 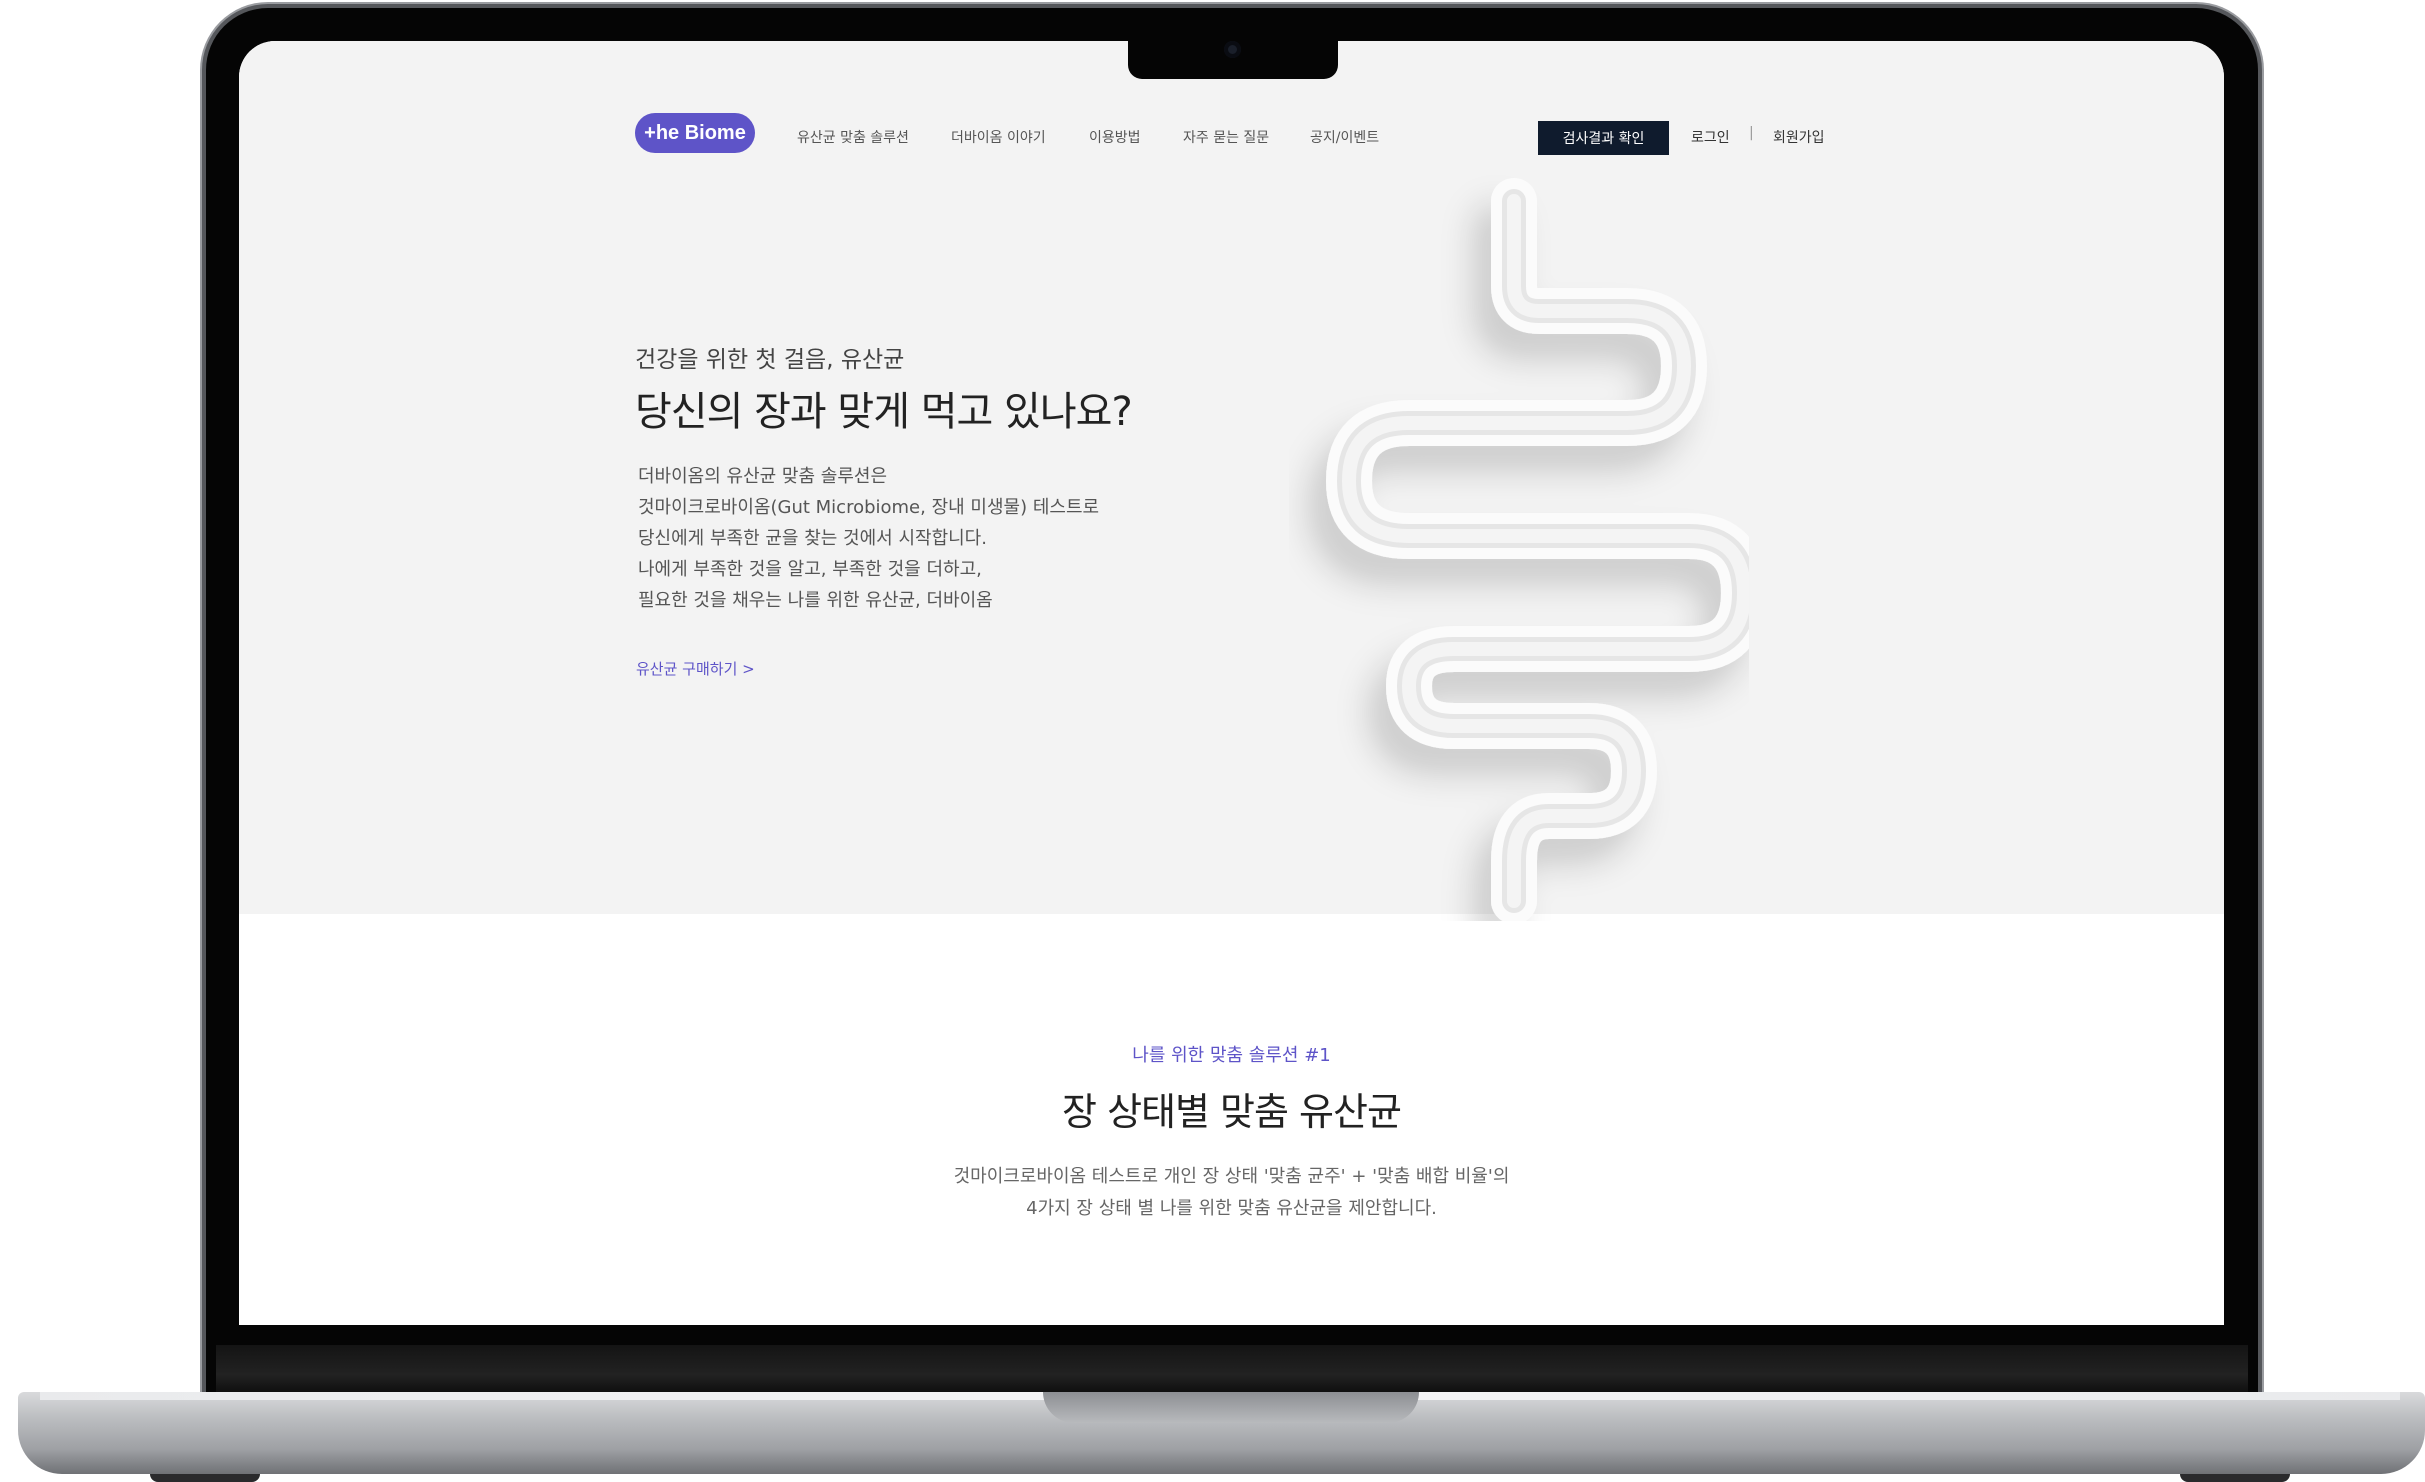 I want to click on hero-description-line: 것마이크로바이옴(Gut Microbiome, 장내 미생물) 테스트로, so click(x=869, y=507).